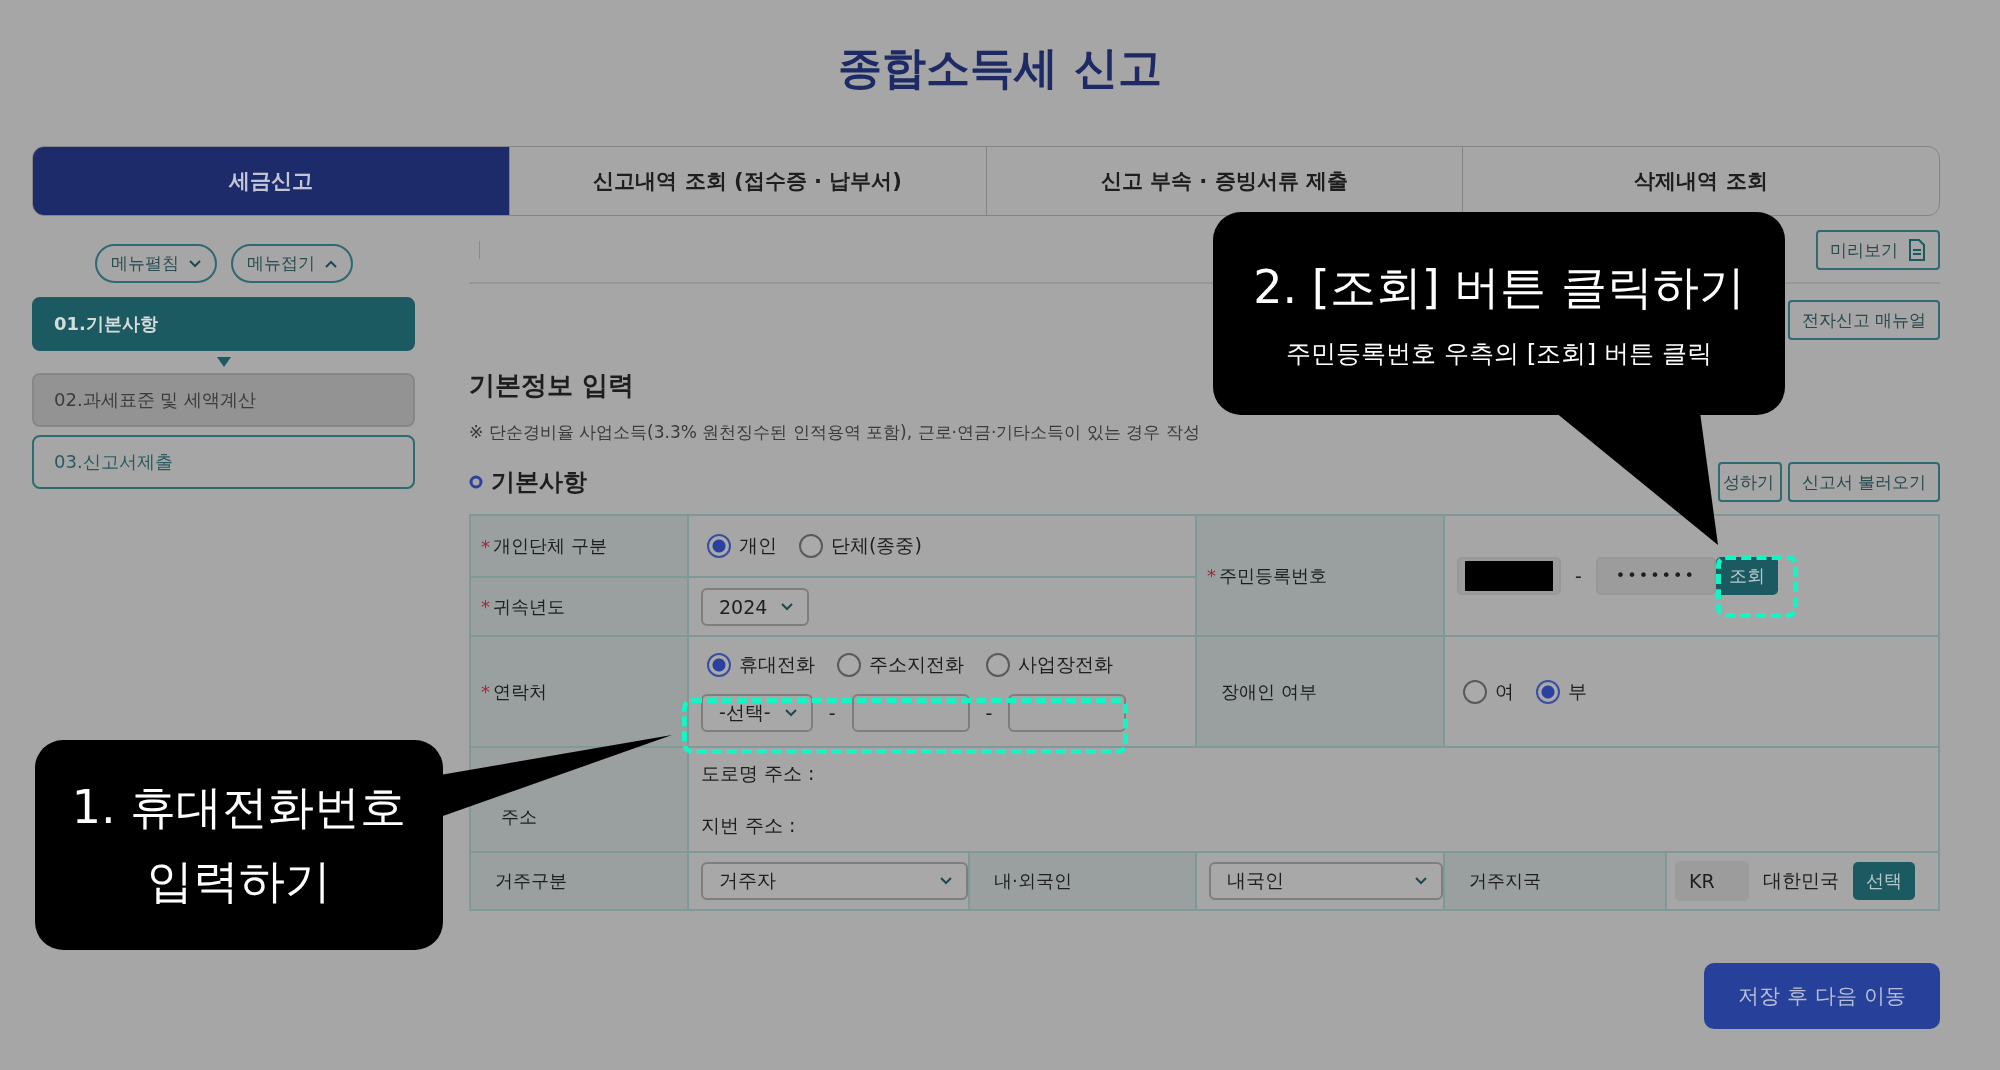 This screenshot has height=1070, width=2000. I want to click on dropdown: -선택-, so click(757, 712).